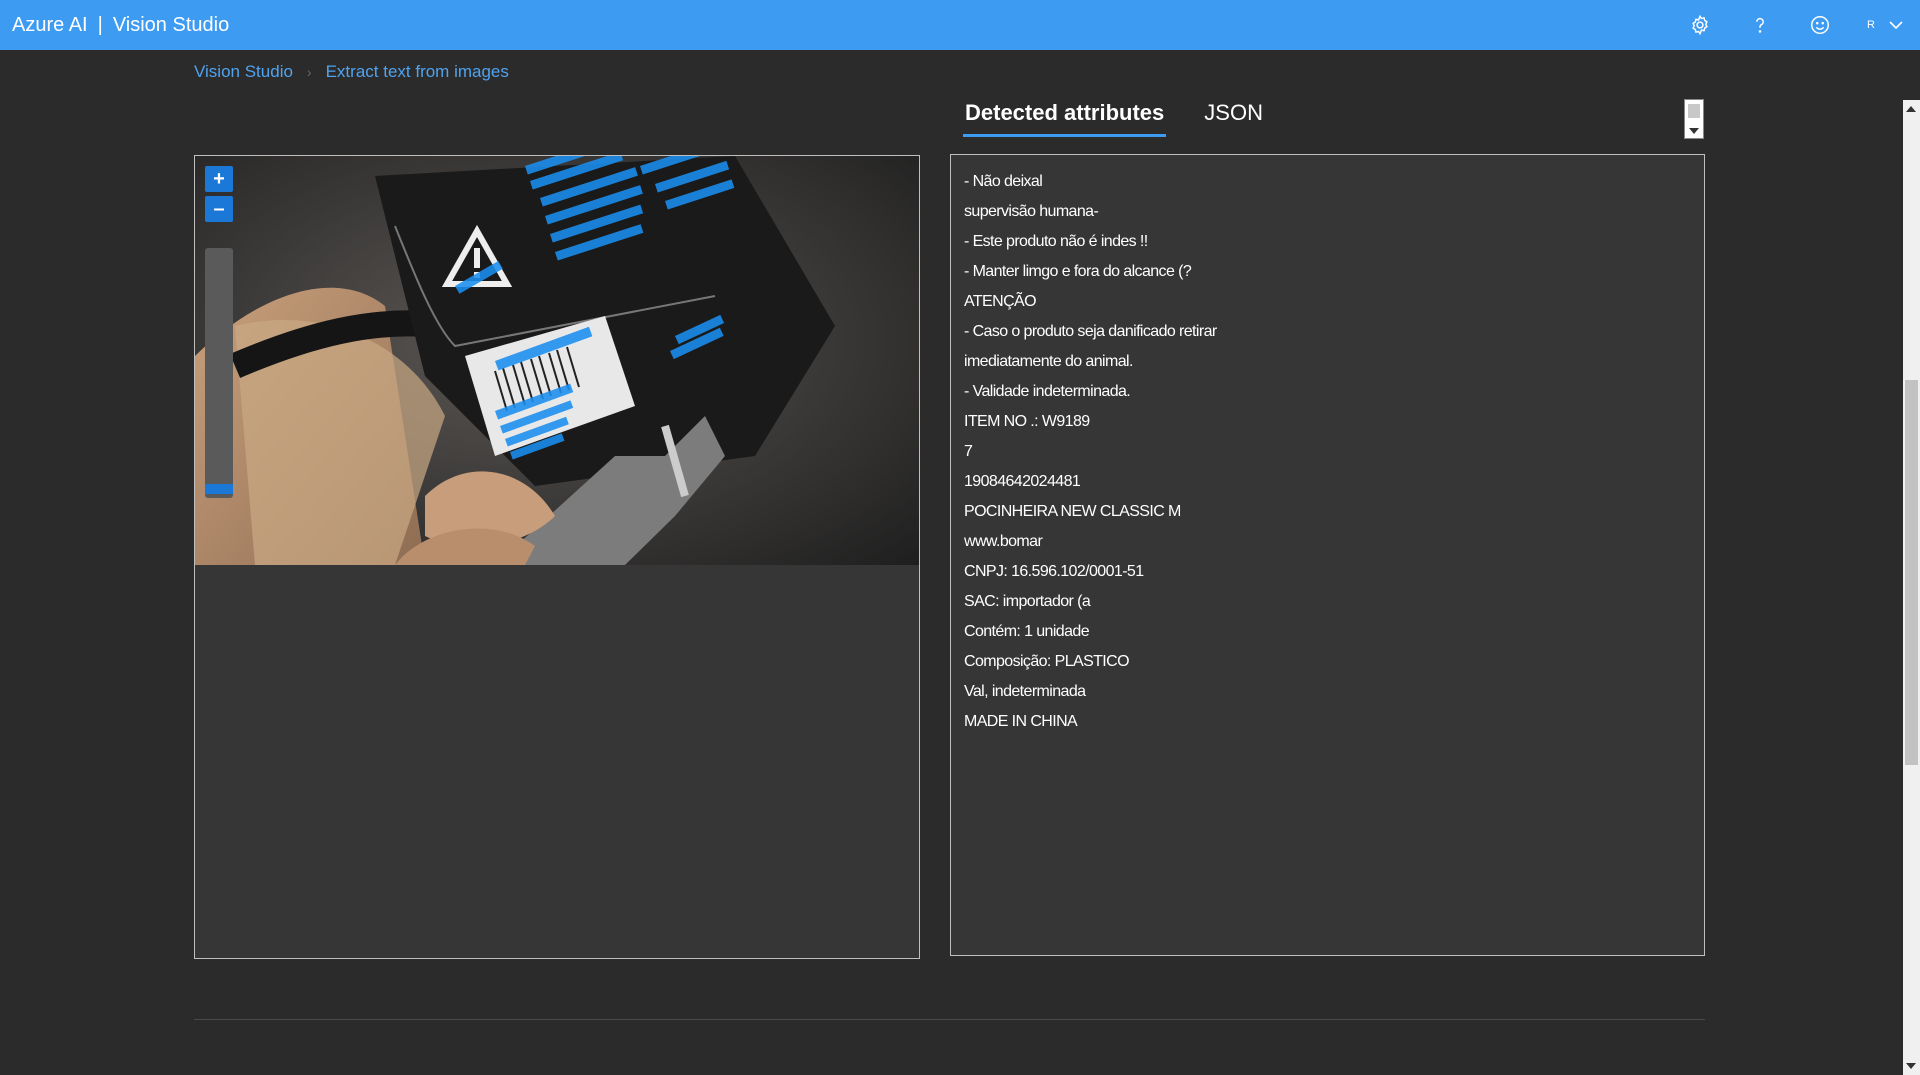 The height and width of the screenshot is (1075, 1920). What do you see at coordinates (1047, 391) in the screenshot?
I see `detected-text-line: - Validade indeterminada.` at bounding box center [1047, 391].